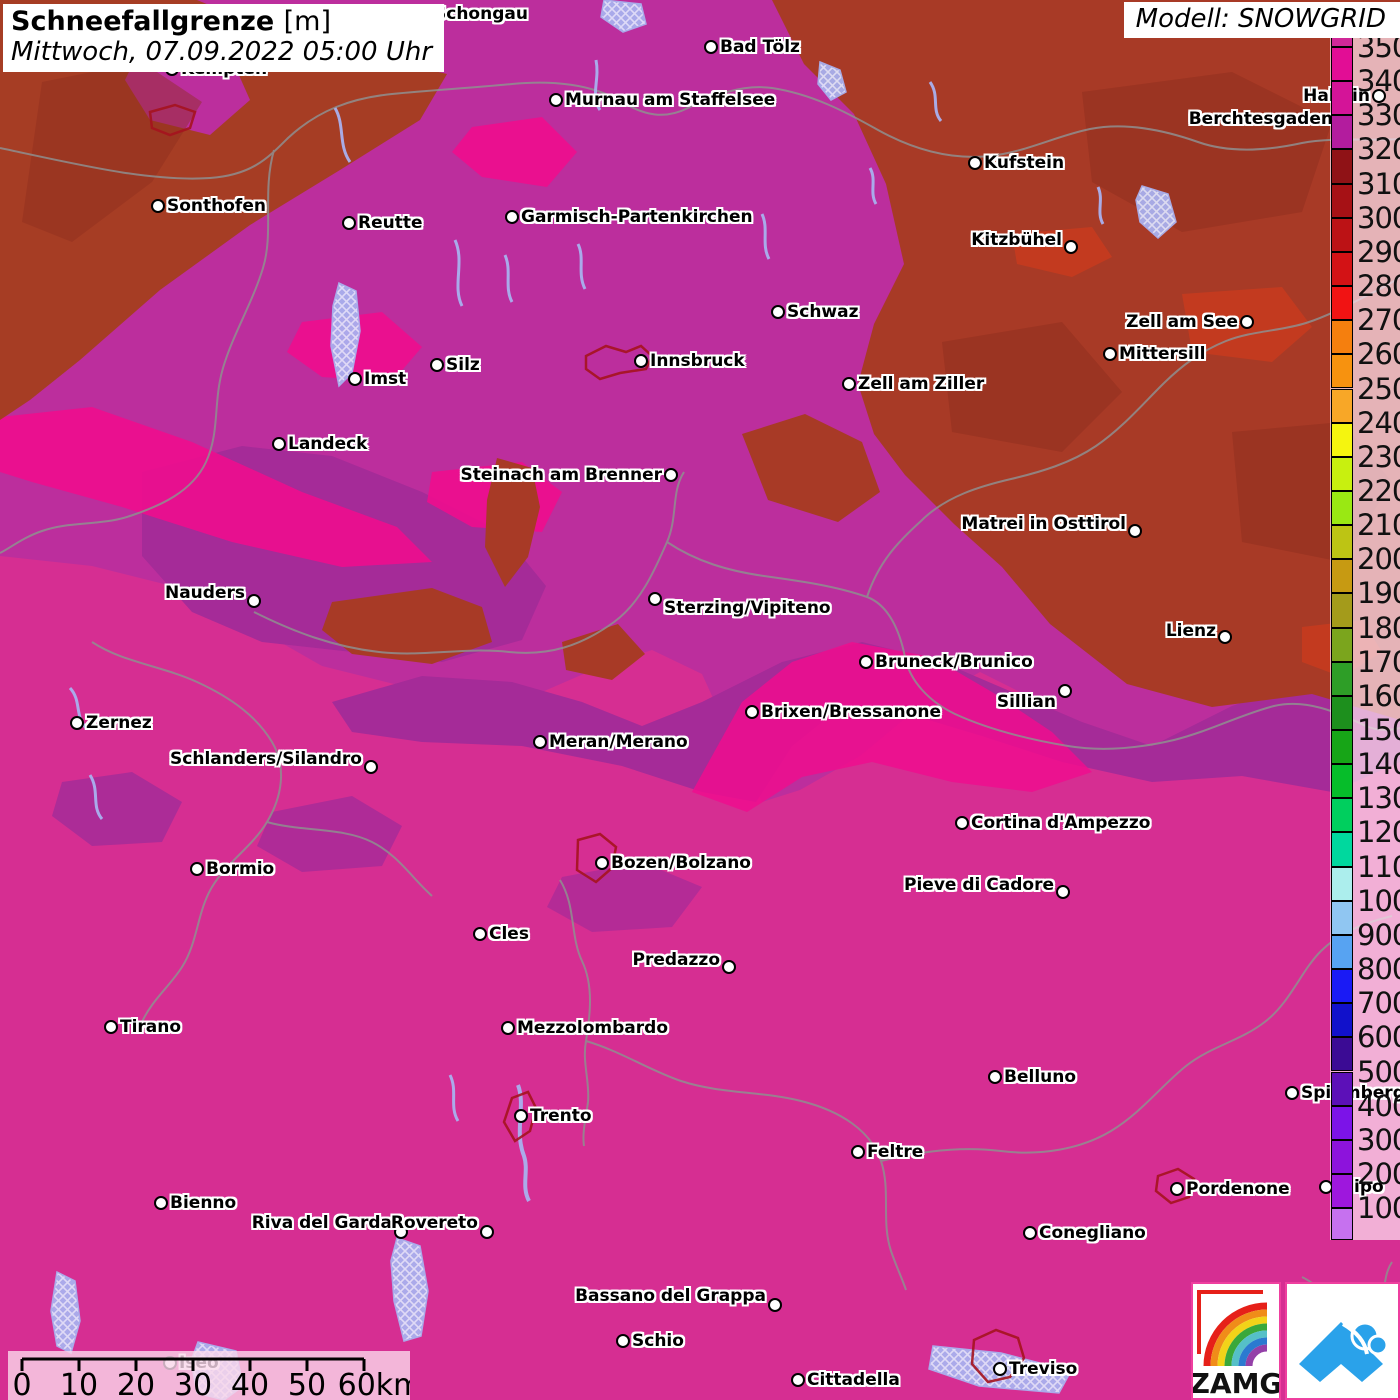 Image resolution: width=1400 pixels, height=1400 pixels. I want to click on scalebar-svg: 0 10 20 30 40 50 60km, so click(217, 1378).